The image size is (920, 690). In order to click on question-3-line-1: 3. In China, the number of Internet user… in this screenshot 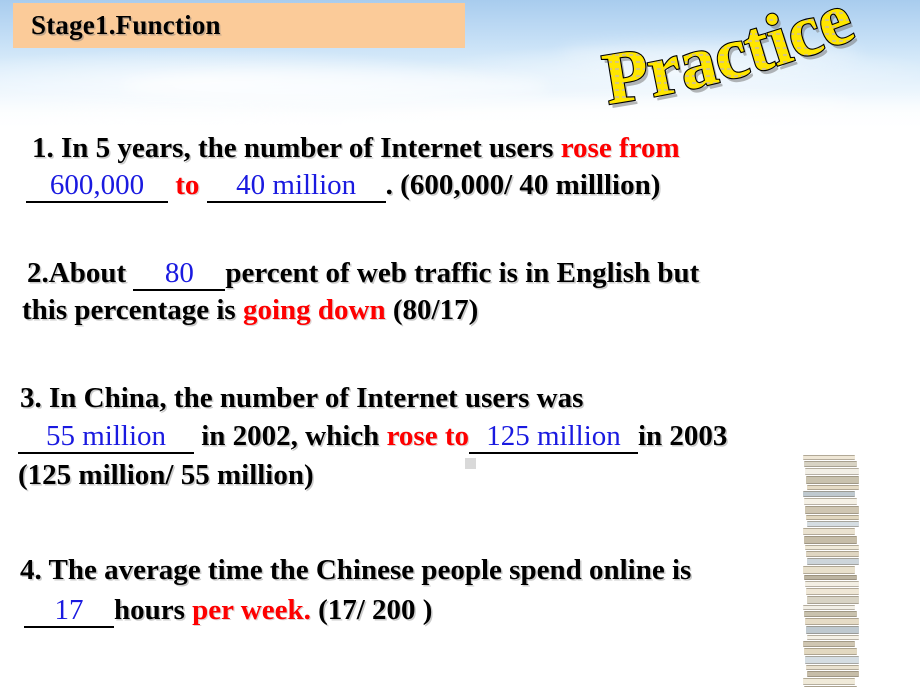, I will do `click(302, 398)`.